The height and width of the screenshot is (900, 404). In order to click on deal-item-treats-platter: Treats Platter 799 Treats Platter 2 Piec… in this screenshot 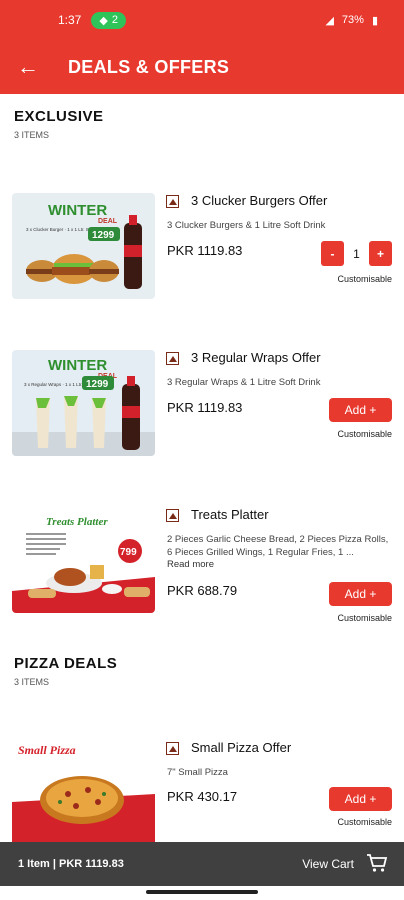, I will do `click(202, 567)`.